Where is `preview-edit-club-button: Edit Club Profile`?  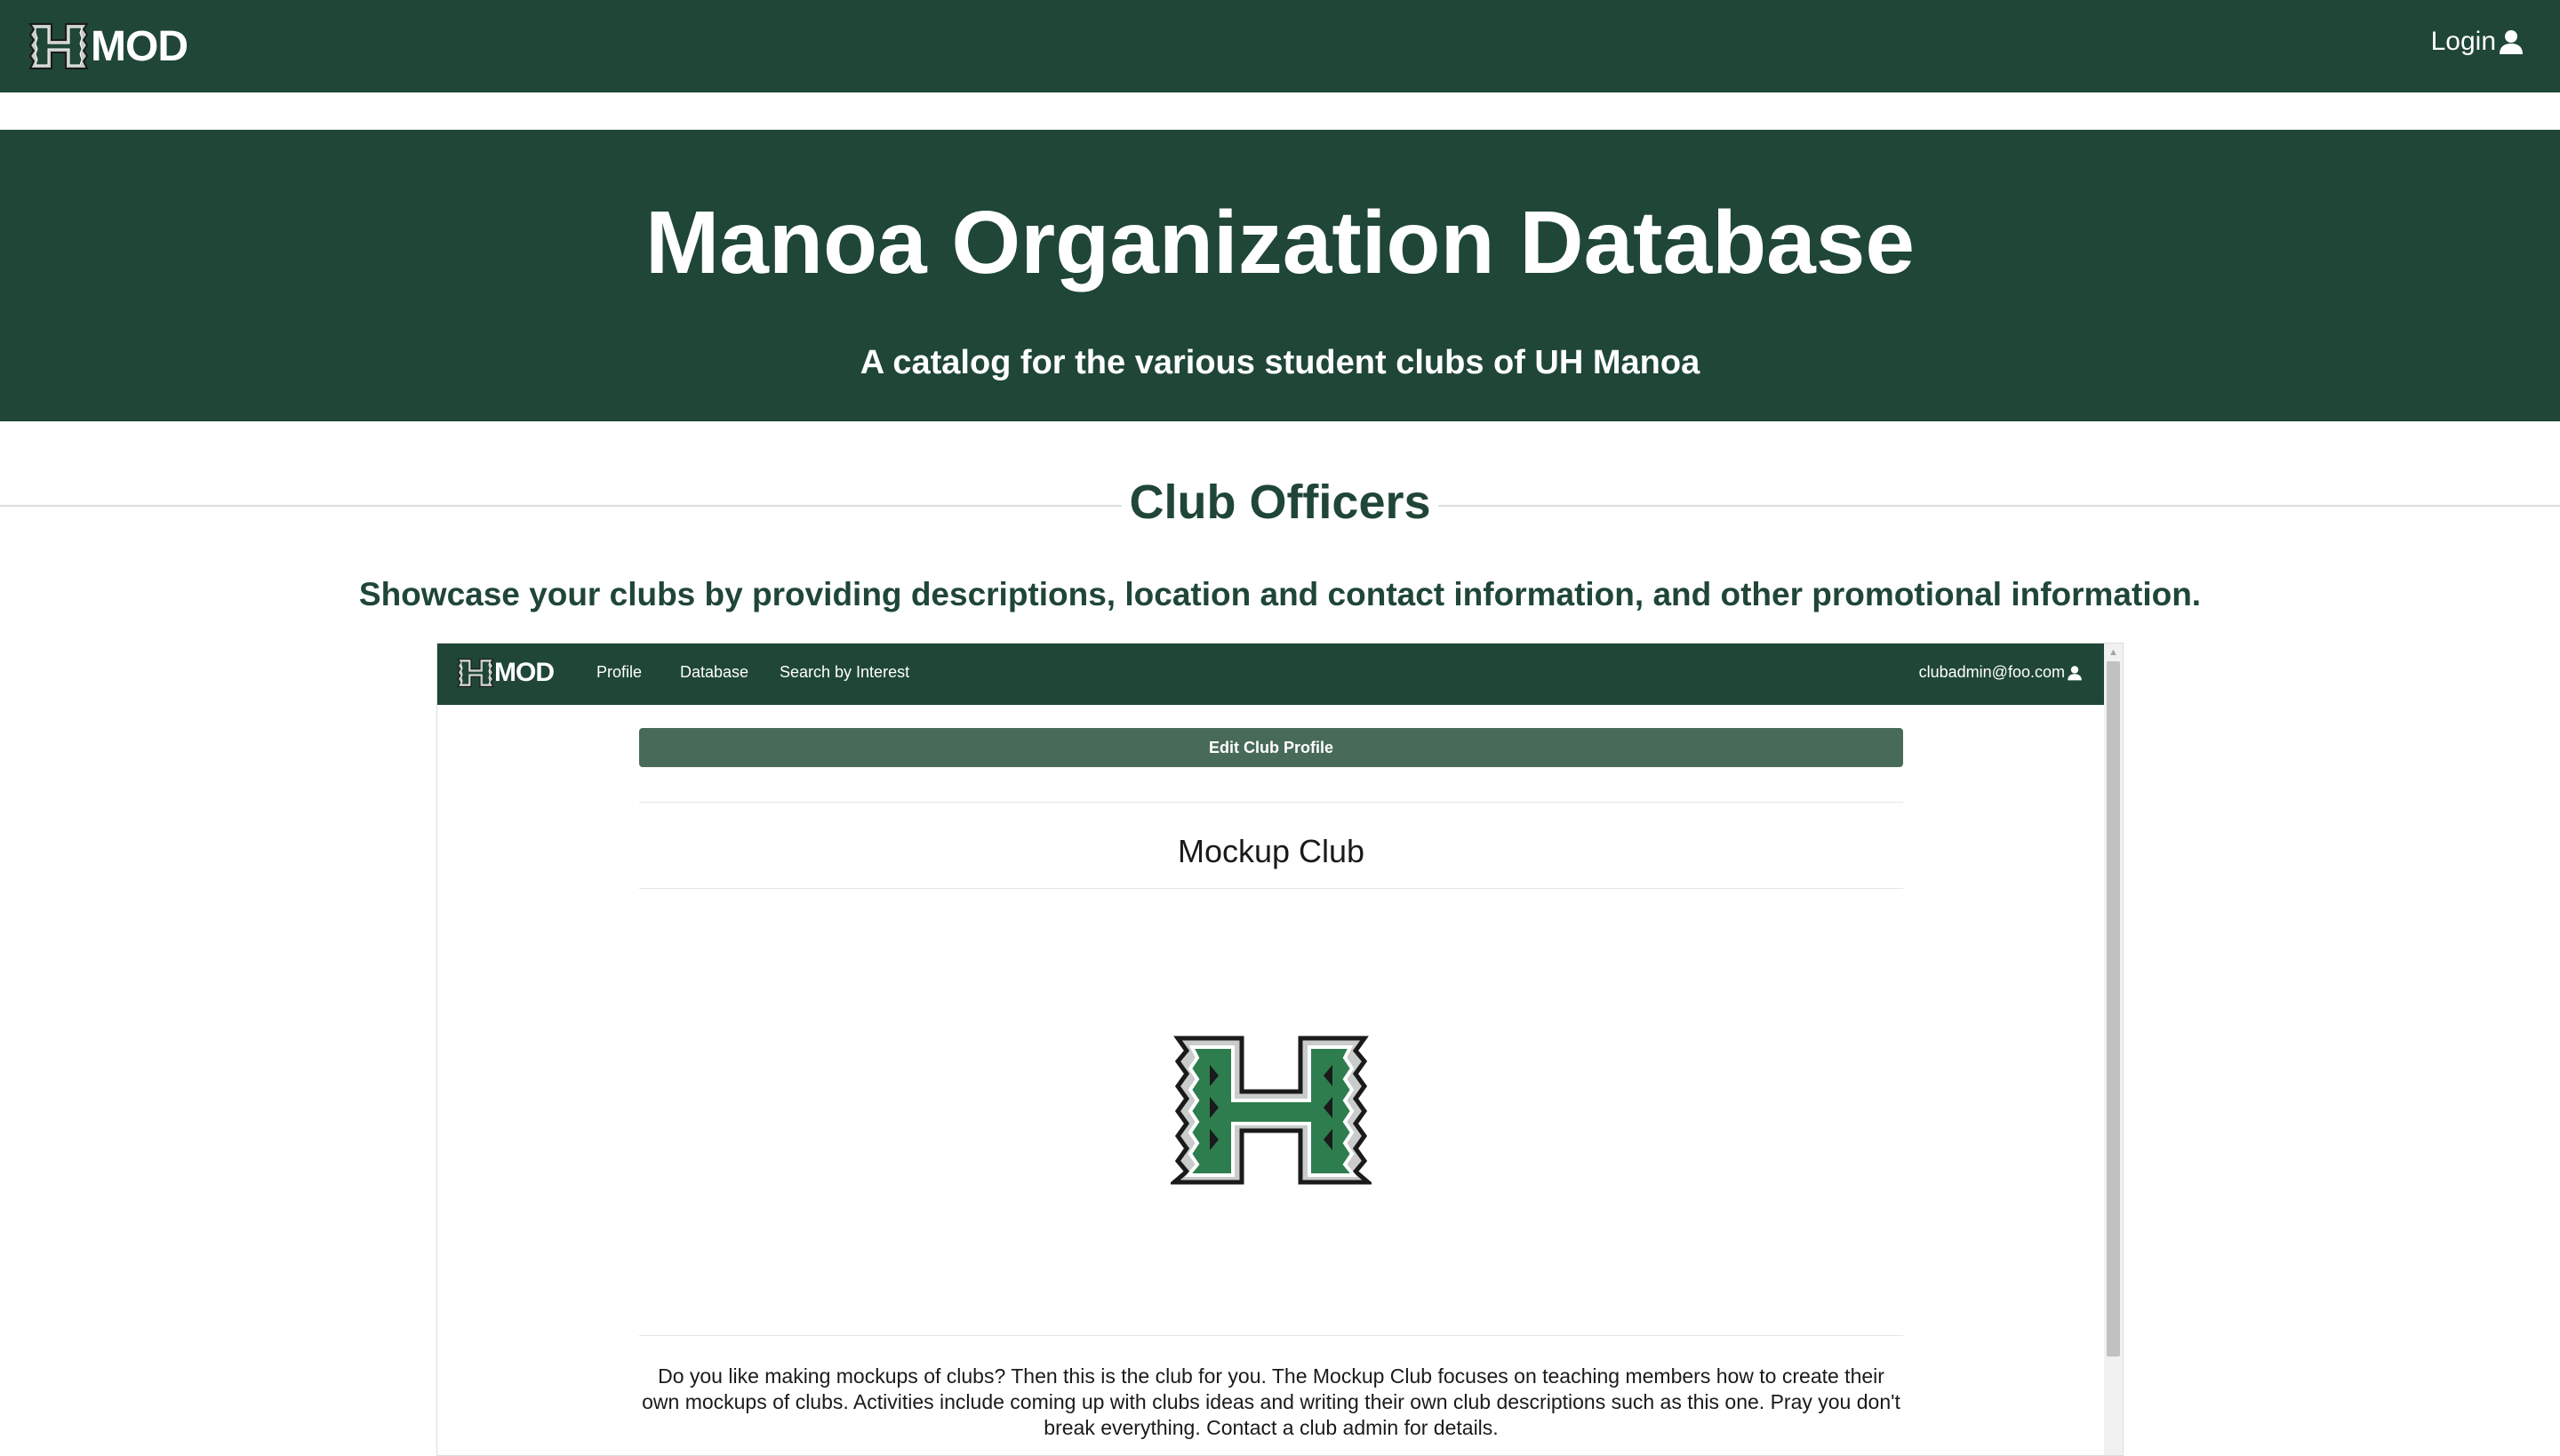 preview-edit-club-button: Edit Club Profile is located at coordinates (1271, 747).